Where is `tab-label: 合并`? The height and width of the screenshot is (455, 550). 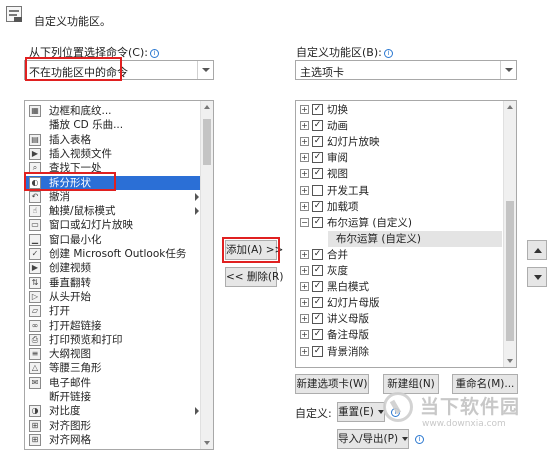
tab-label: 合并 is located at coordinates (337, 254).